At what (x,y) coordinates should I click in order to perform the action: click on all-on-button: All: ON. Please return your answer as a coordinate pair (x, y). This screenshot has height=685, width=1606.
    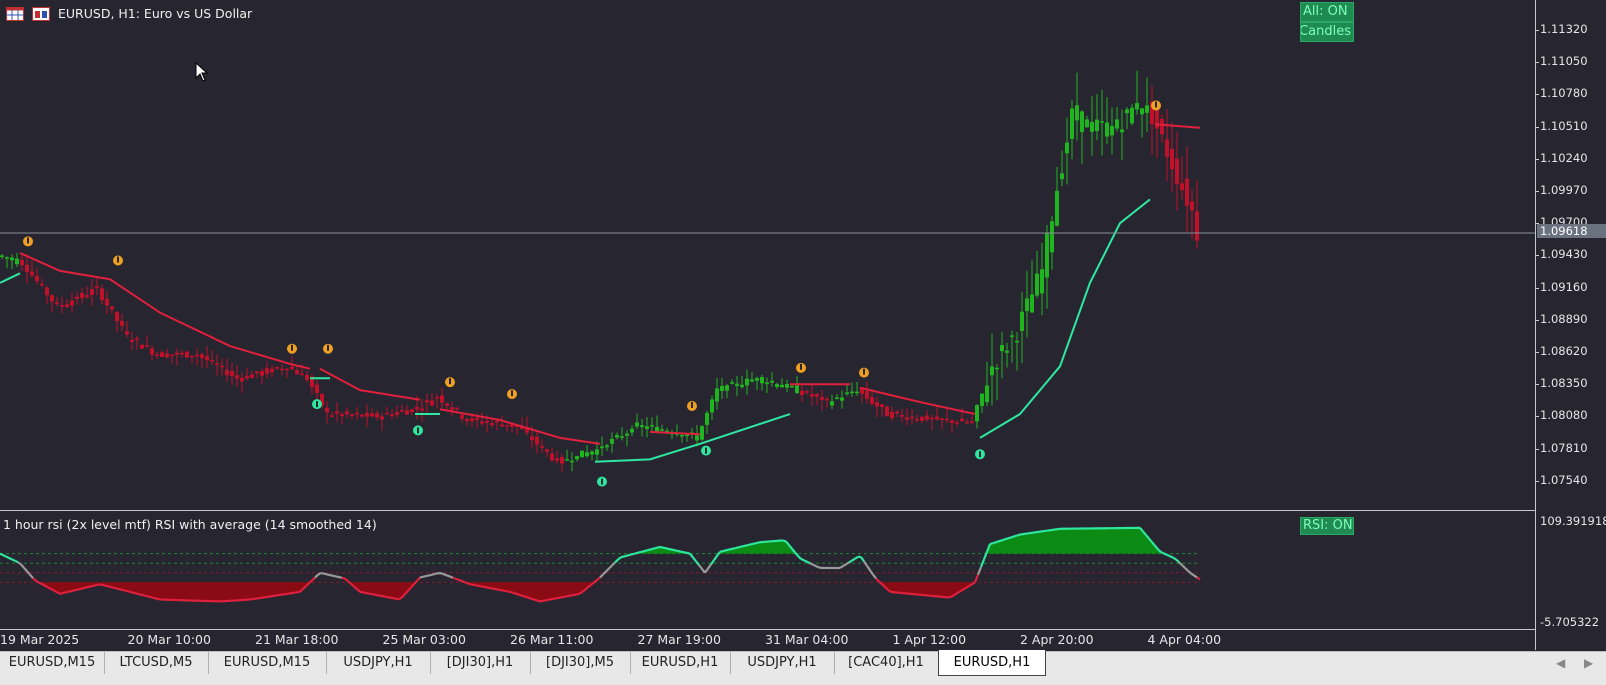
    Looking at the image, I should click on (1327, 12).